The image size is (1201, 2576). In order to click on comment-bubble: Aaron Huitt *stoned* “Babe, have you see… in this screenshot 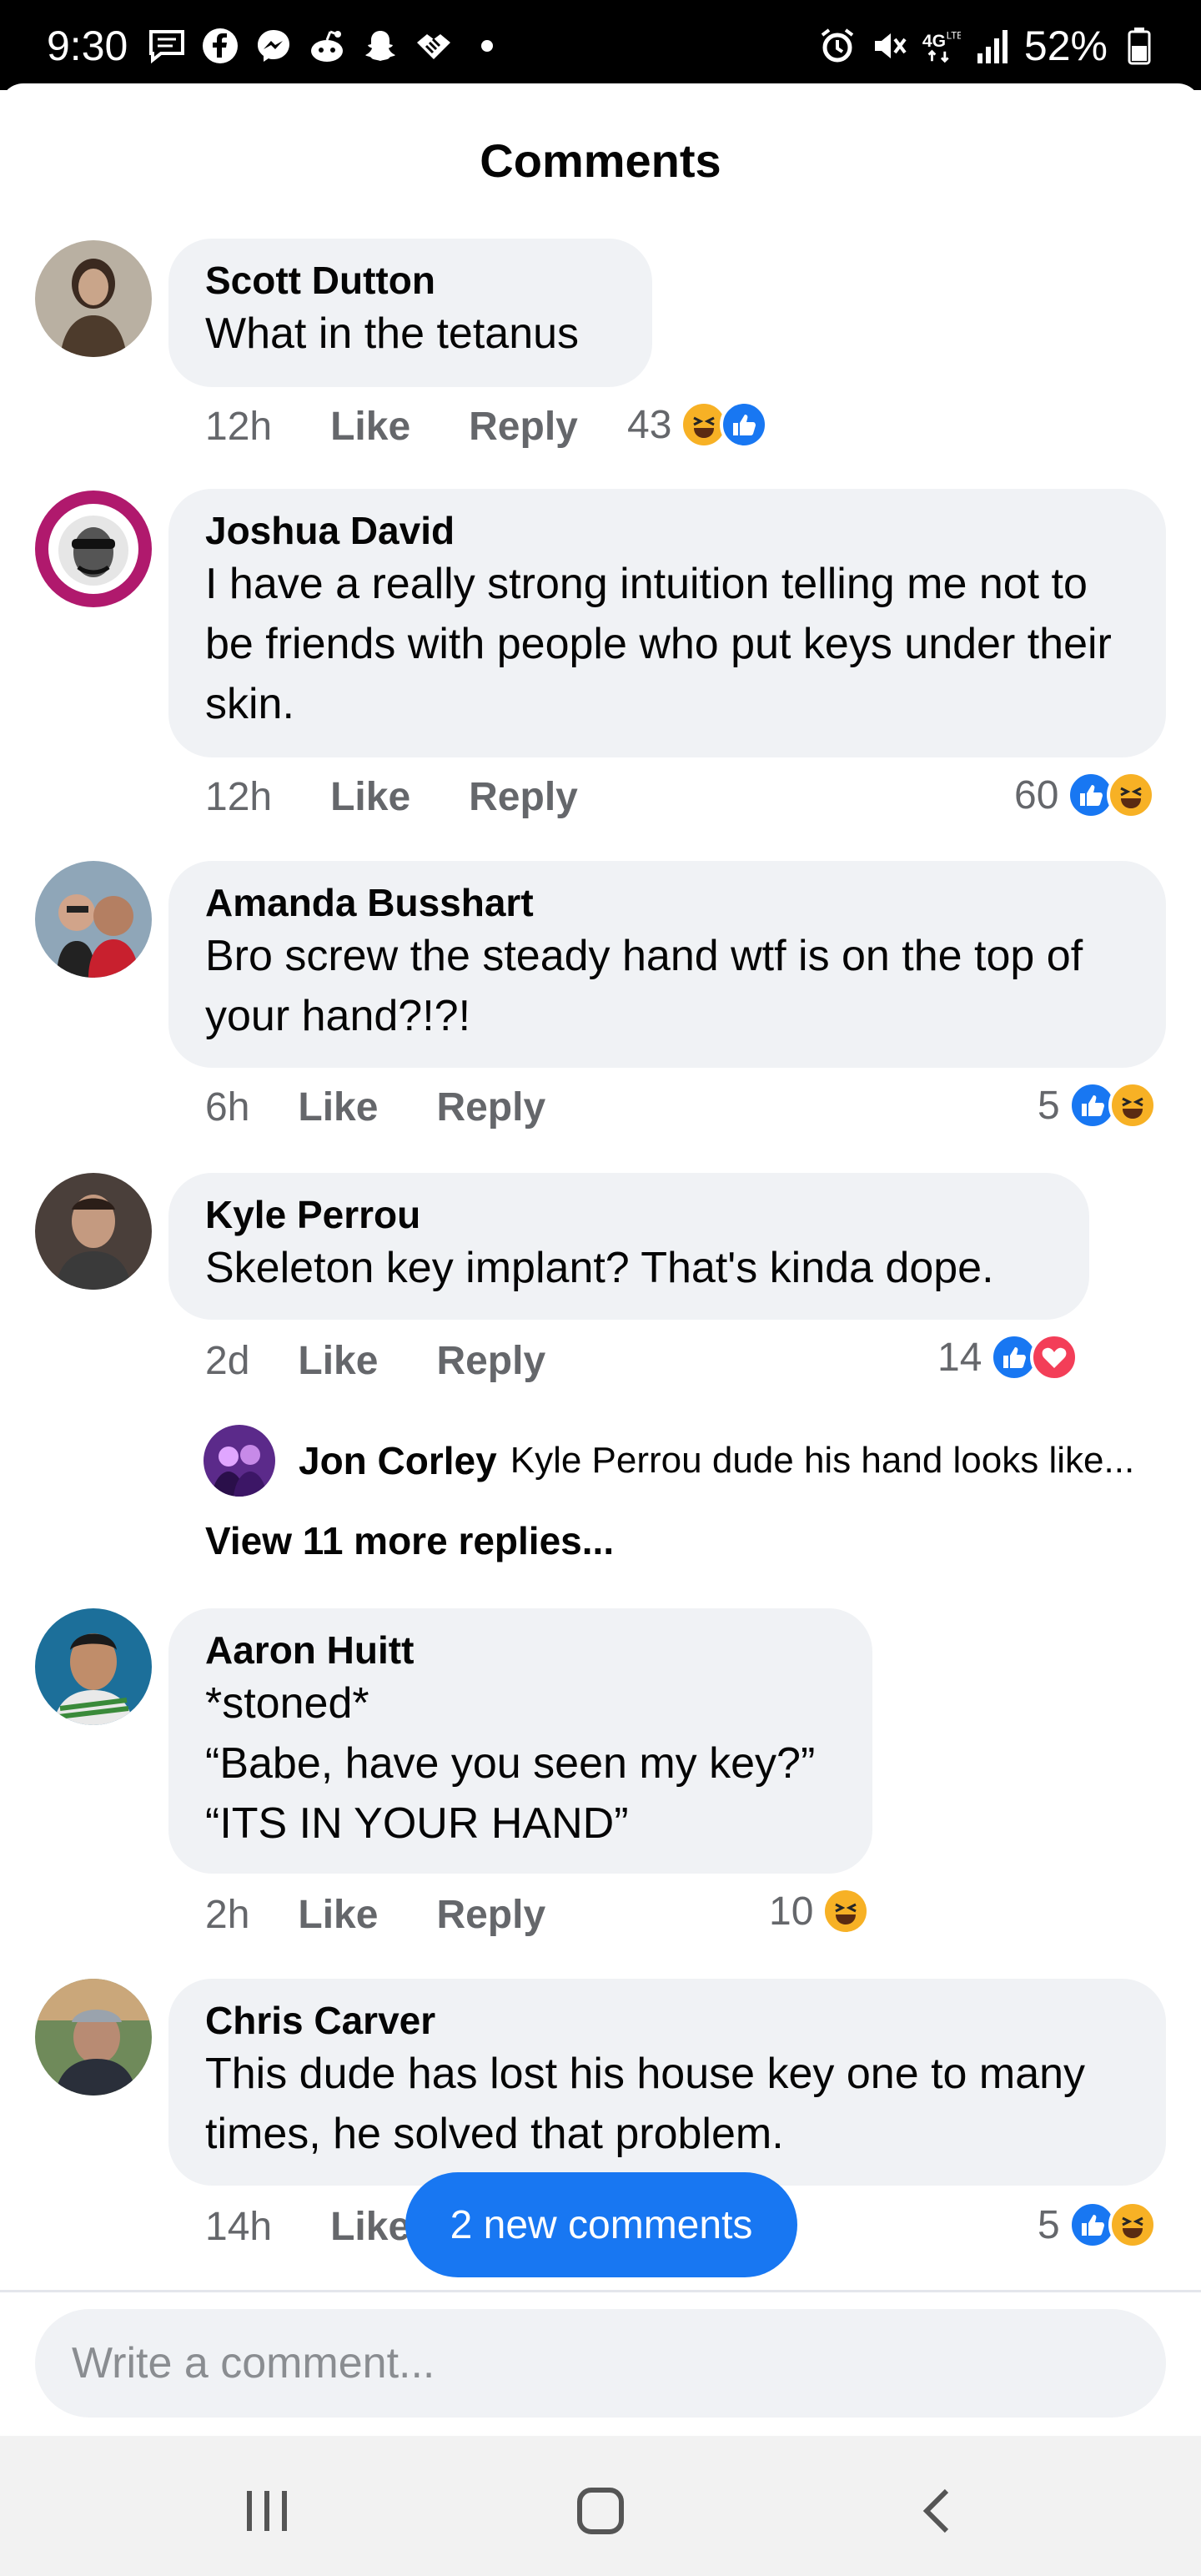, I will do `click(520, 1741)`.